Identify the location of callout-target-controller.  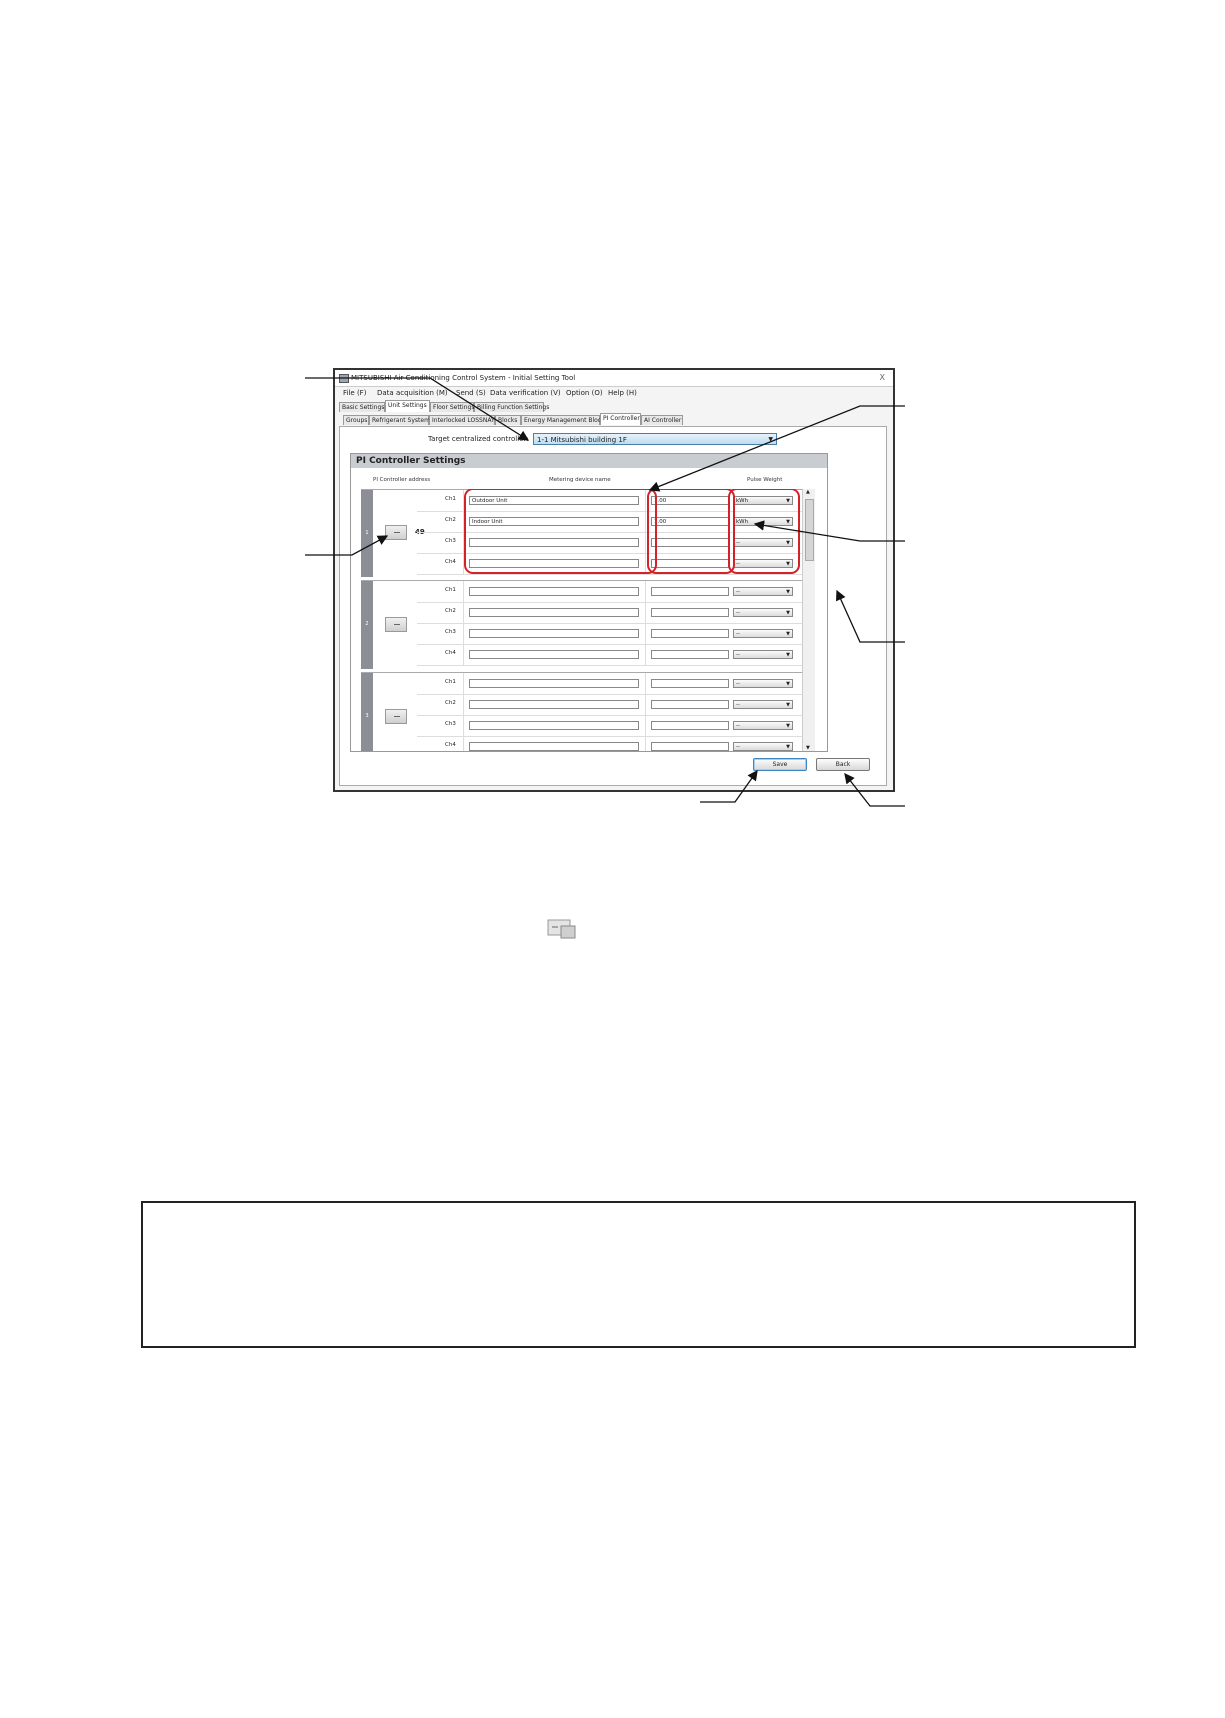
(417, 409).